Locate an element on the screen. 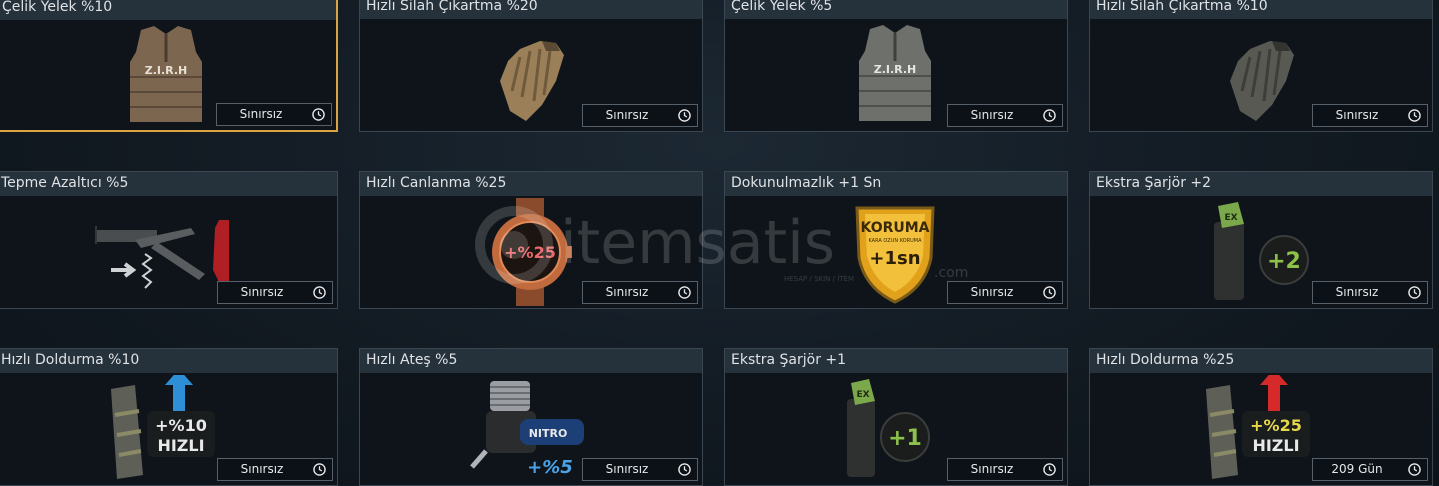  shield-title: KORUMA is located at coordinates (894, 228).